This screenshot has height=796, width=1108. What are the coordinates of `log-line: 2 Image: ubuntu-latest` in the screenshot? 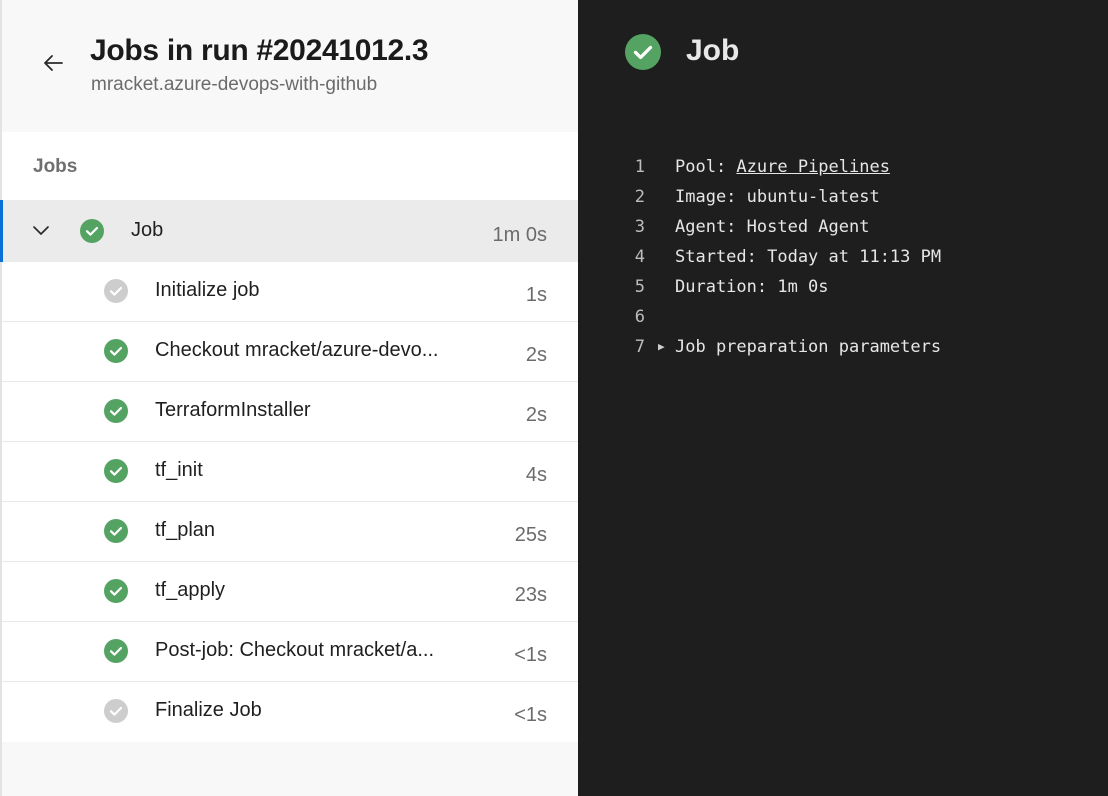 It's located at (843, 197).